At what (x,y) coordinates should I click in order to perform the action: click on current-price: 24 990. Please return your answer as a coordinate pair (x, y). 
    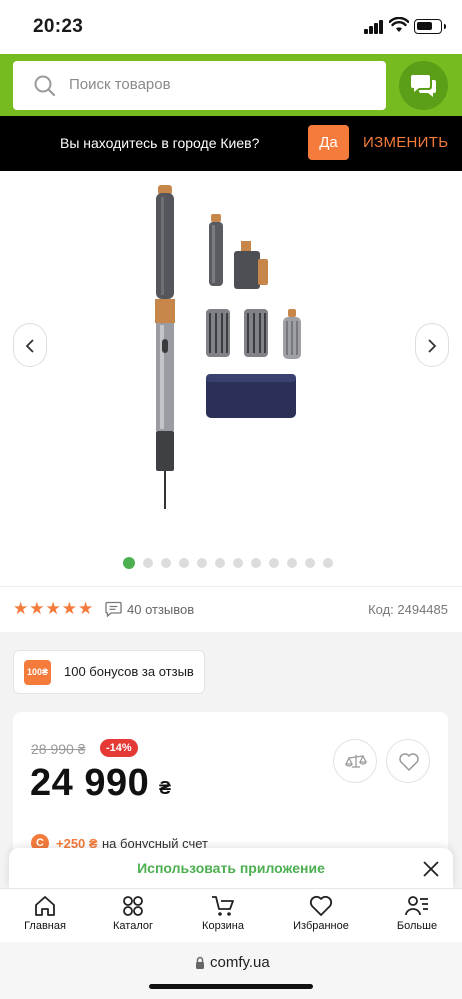
    Looking at the image, I should click on (90, 783).